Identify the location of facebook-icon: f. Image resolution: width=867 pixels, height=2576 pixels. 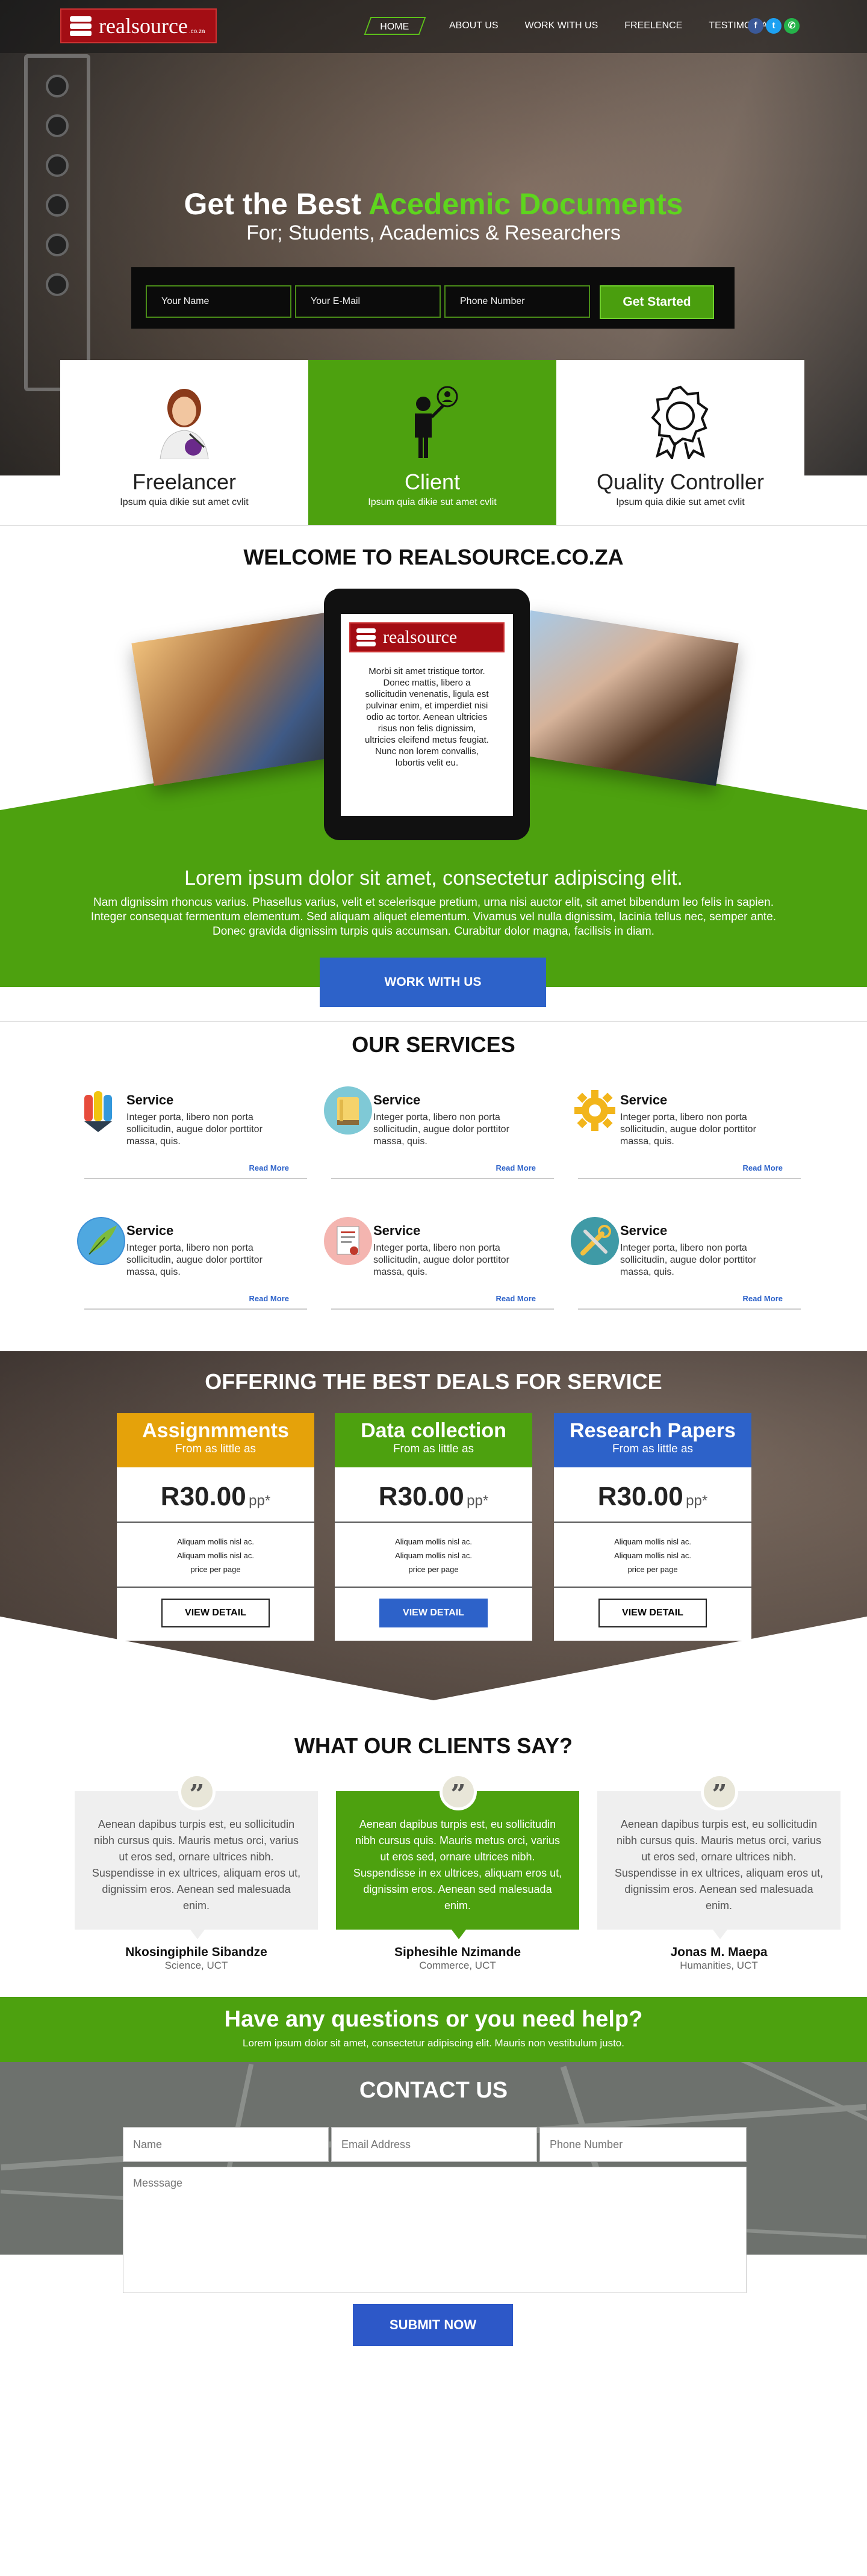
(755, 26).